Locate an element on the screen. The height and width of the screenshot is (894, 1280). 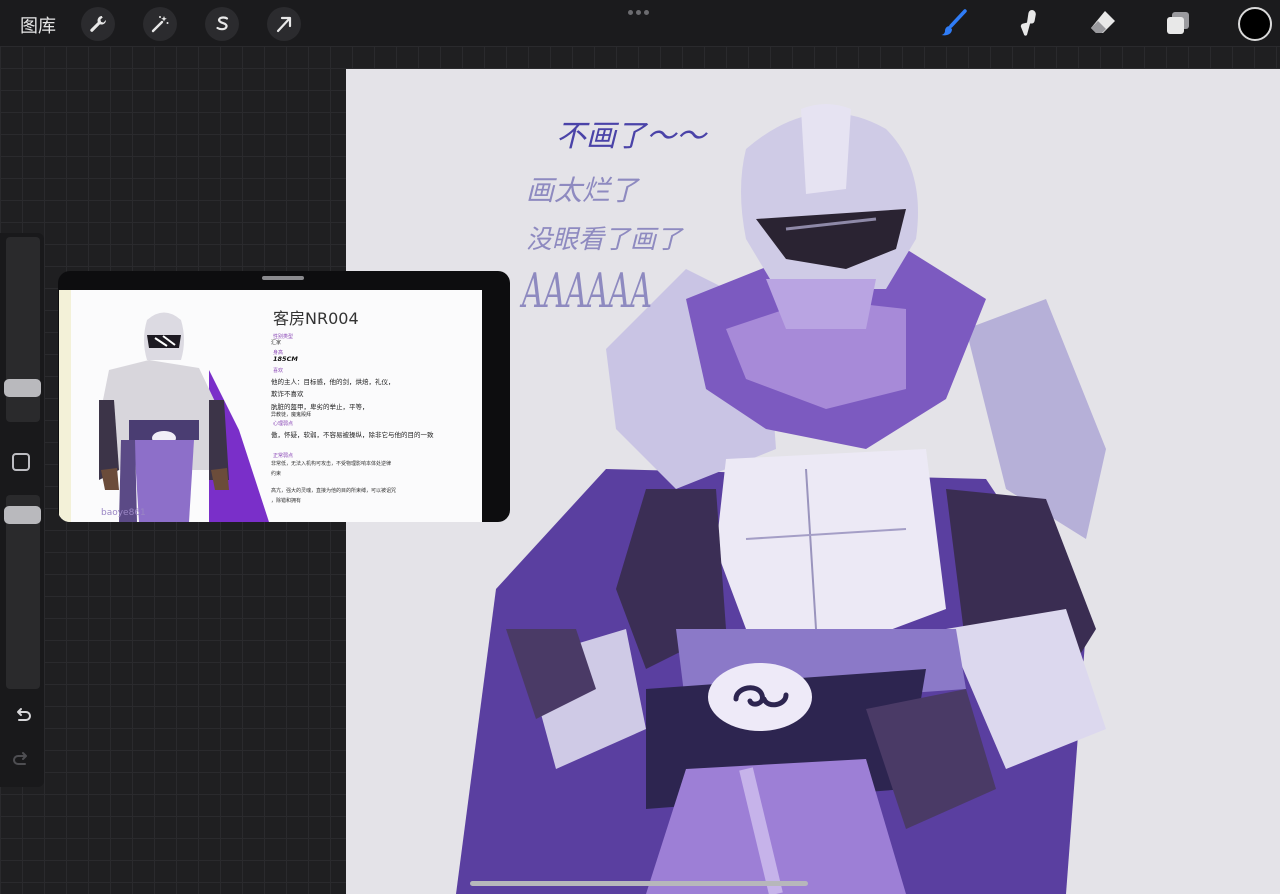
opacity-slider is located at coordinates (23, 592).